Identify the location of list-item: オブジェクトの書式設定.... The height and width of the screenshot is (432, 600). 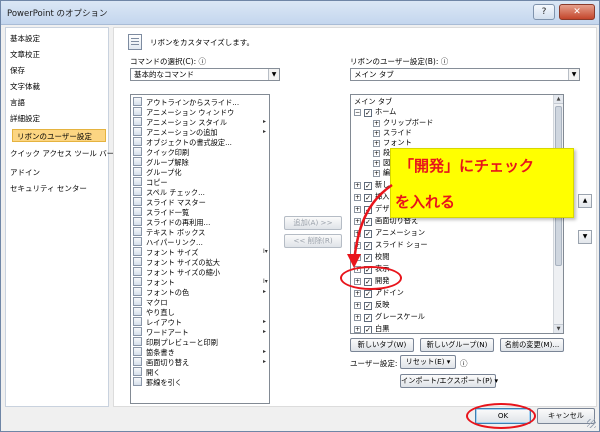
(182, 142).